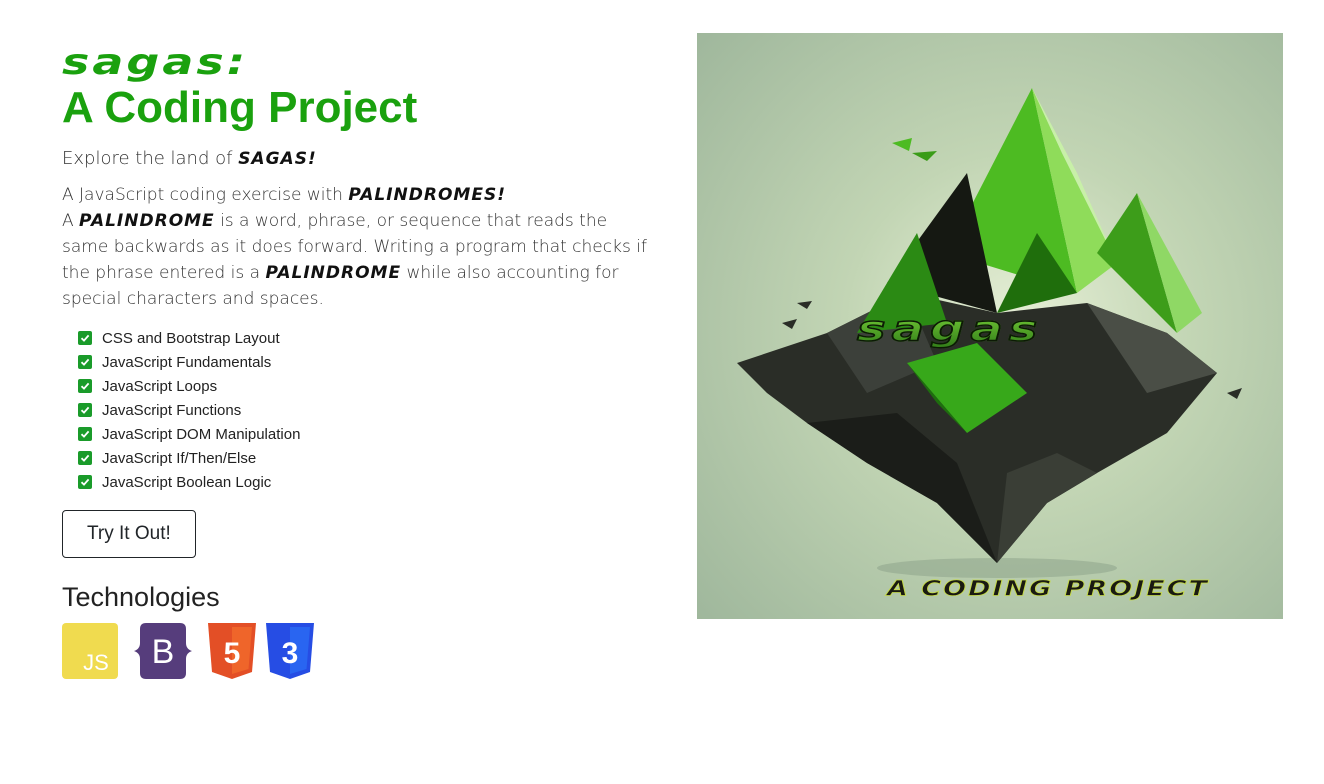 This screenshot has height=784, width=1324. What do you see at coordinates (333, 273) in the screenshot?
I see `palindrome-highlight-2: palindrome` at bounding box center [333, 273].